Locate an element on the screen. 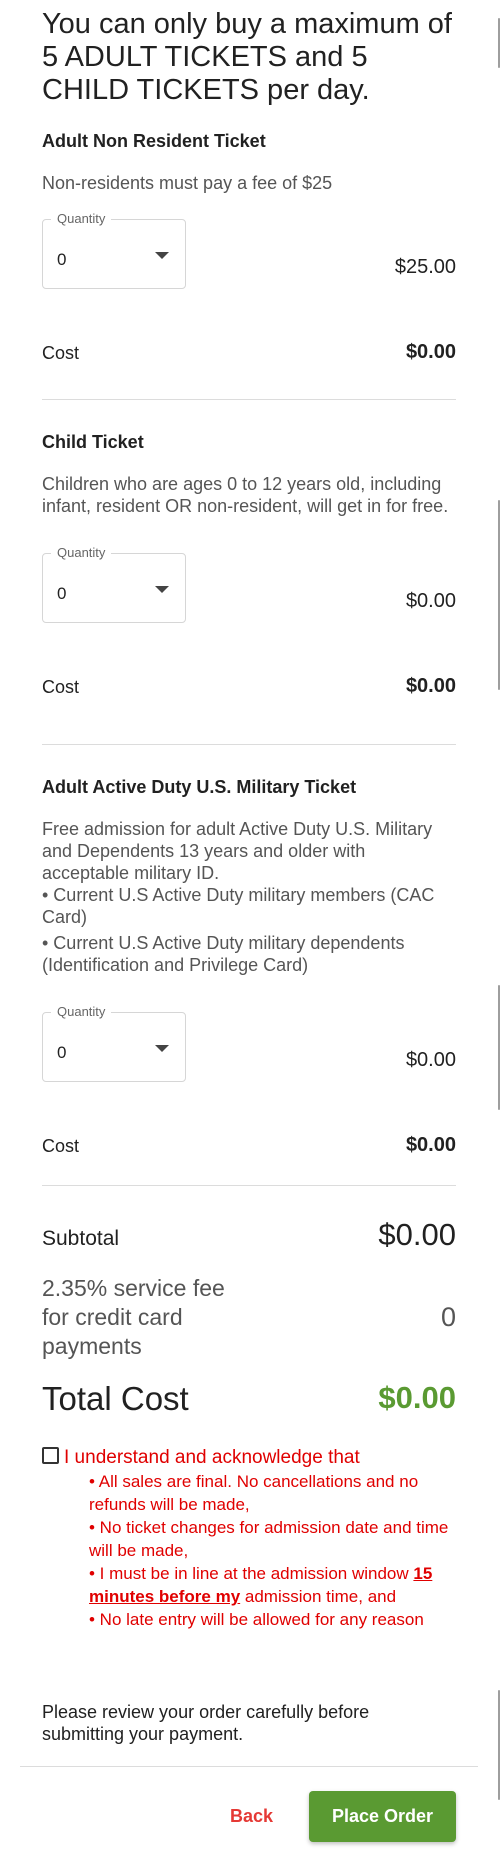 The width and height of the screenshot is (500, 1859). total-cost-value: $0.00 is located at coordinates (417, 1397).